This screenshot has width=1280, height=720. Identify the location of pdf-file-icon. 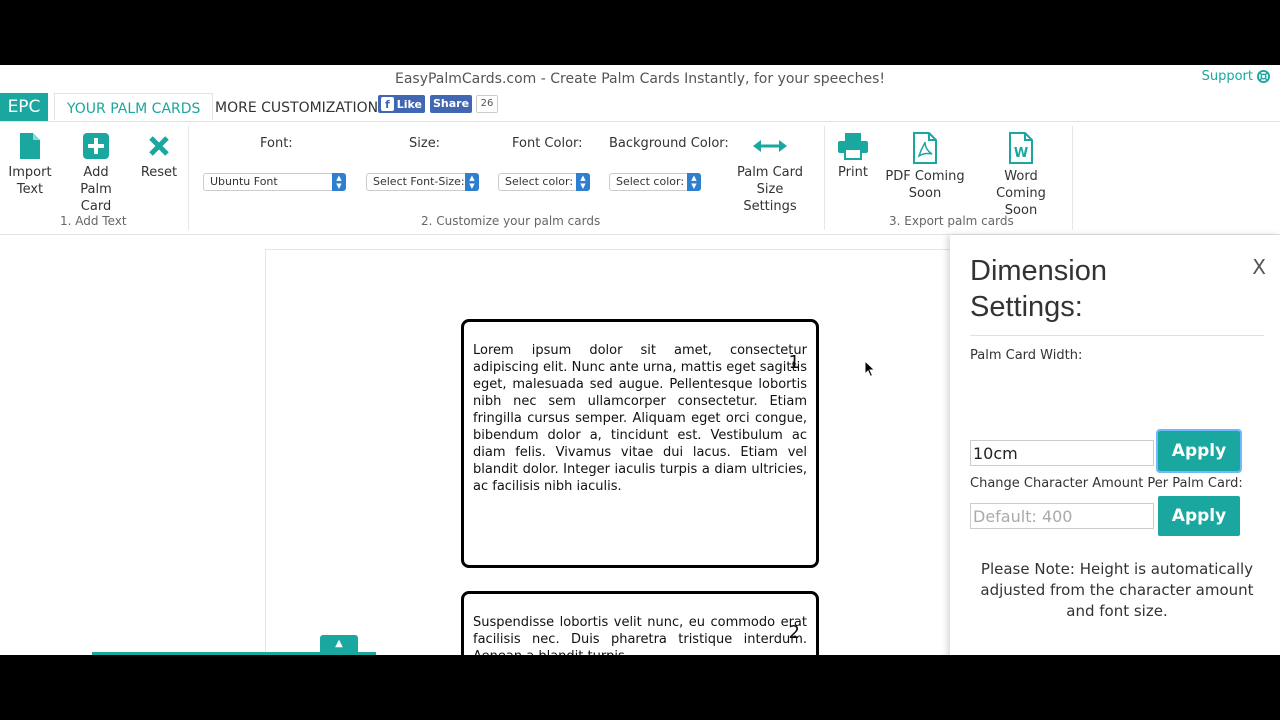
(925, 148).